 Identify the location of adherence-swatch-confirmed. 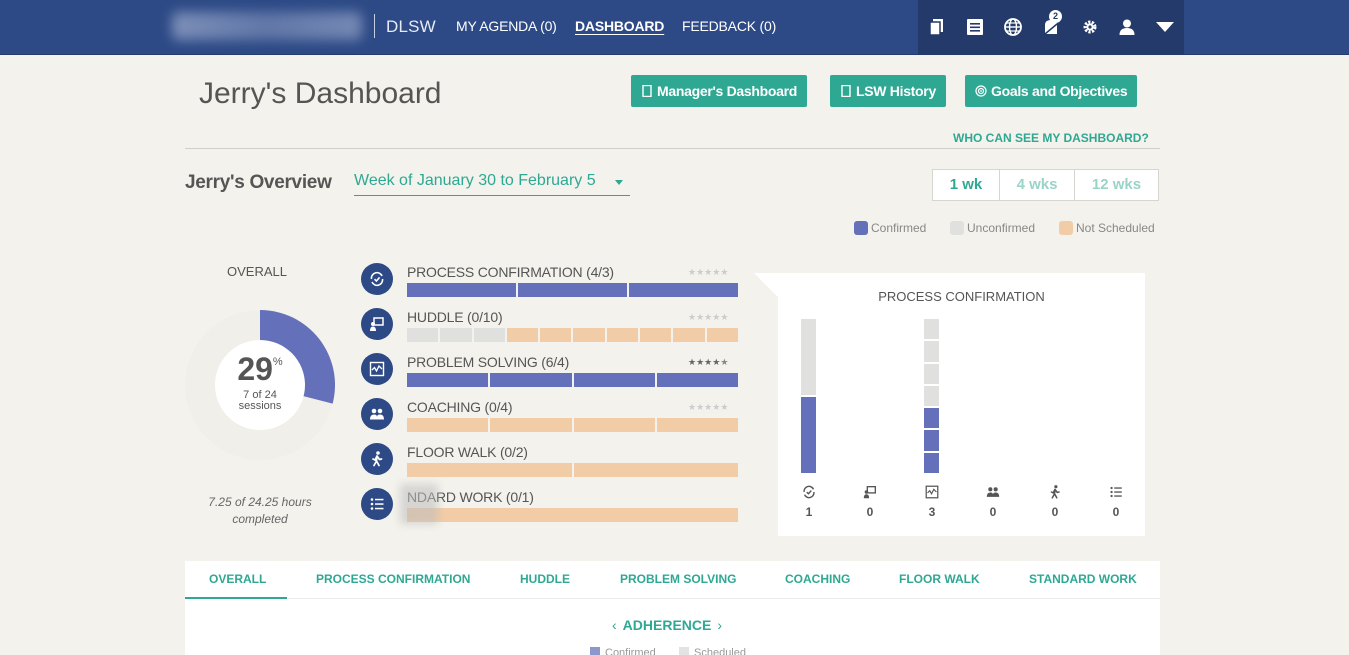
(595, 651).